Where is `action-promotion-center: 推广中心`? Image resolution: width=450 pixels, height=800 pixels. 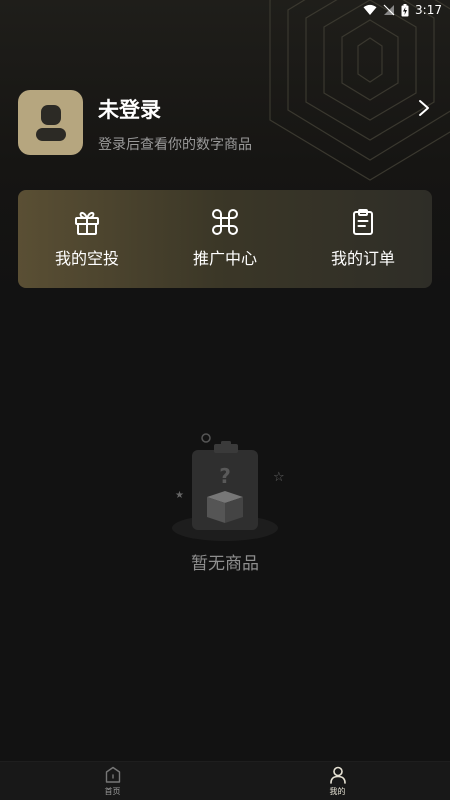 action-promotion-center: 推广中心 is located at coordinates (225, 239).